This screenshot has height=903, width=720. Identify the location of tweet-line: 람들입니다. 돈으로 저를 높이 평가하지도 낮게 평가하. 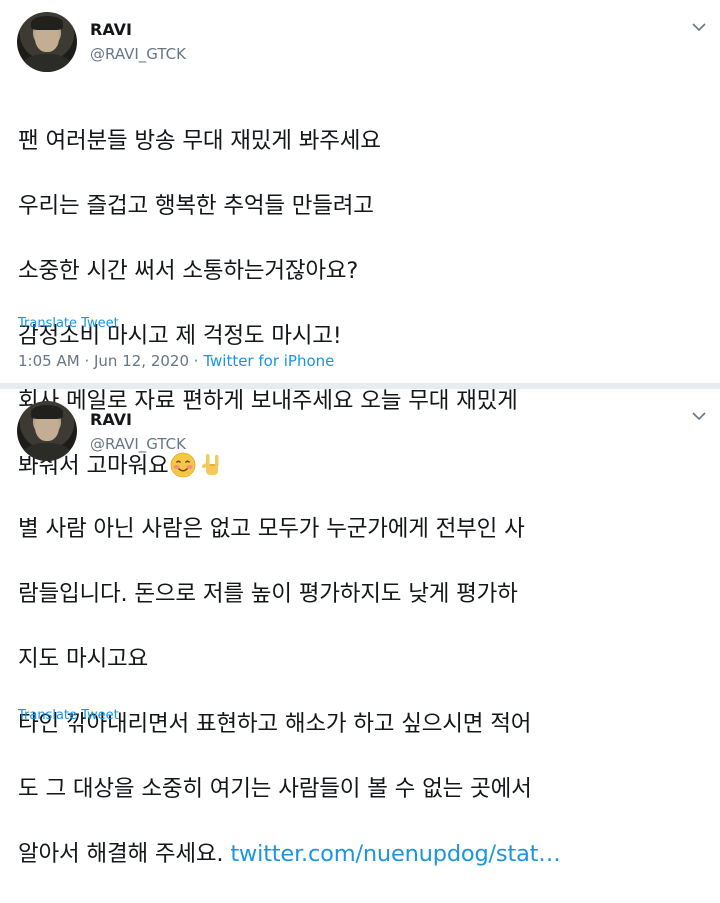
(268, 593).